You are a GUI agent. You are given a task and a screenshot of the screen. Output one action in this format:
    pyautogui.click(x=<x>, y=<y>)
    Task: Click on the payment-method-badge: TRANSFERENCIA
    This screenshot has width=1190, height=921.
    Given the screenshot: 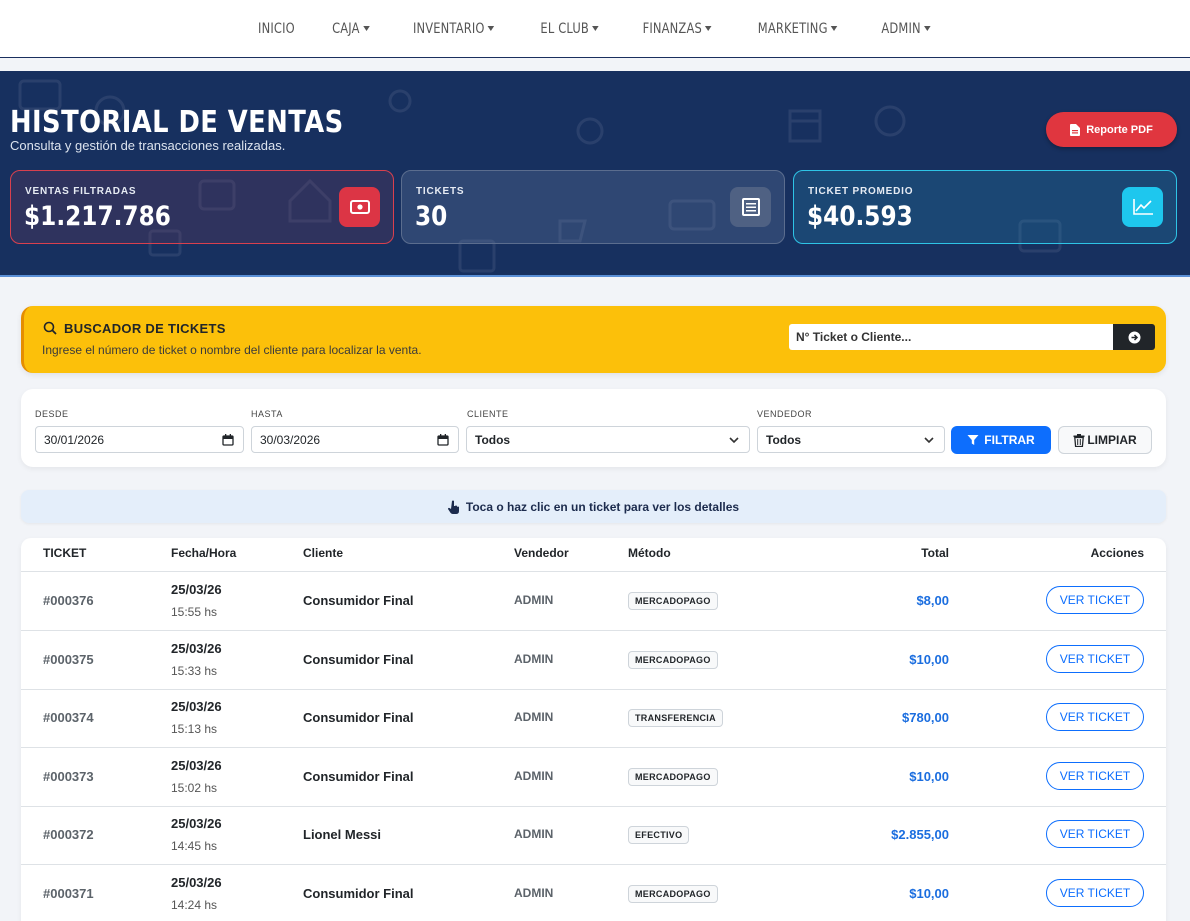 What is the action you would take?
    pyautogui.click(x=675, y=718)
    